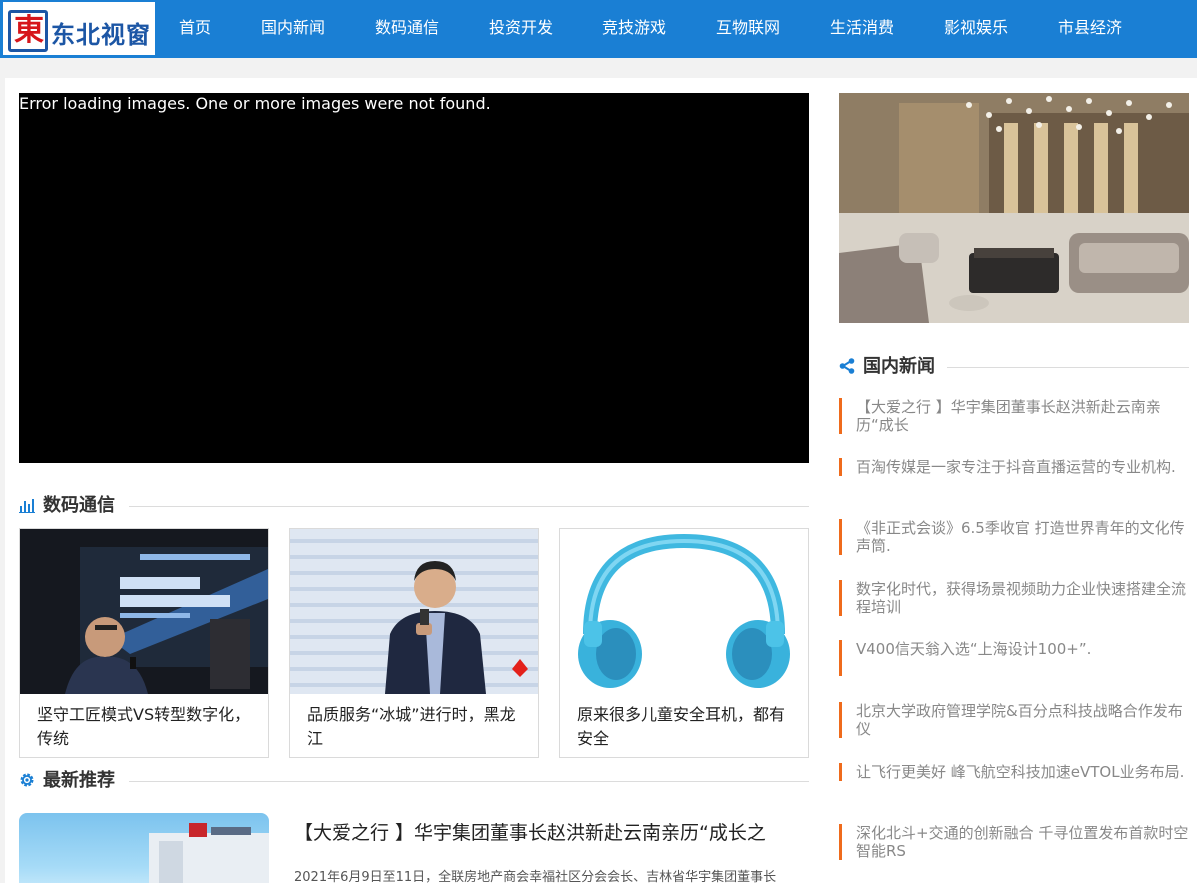 The width and height of the screenshot is (1197, 883). What do you see at coordinates (144, 726) in the screenshot?
I see `card-caption: 坚守工匠模式VS转型数字化，传统` at bounding box center [144, 726].